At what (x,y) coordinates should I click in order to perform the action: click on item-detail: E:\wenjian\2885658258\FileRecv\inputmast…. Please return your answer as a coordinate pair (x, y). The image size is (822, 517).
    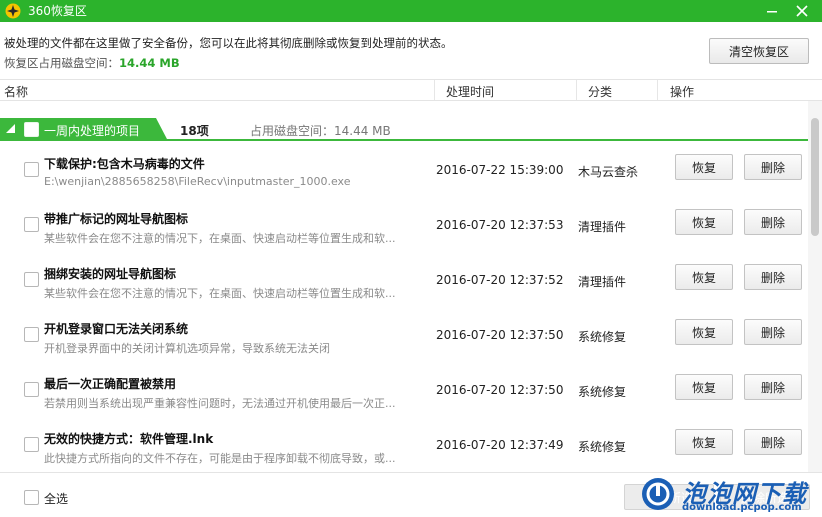
    Looking at the image, I should click on (197, 181).